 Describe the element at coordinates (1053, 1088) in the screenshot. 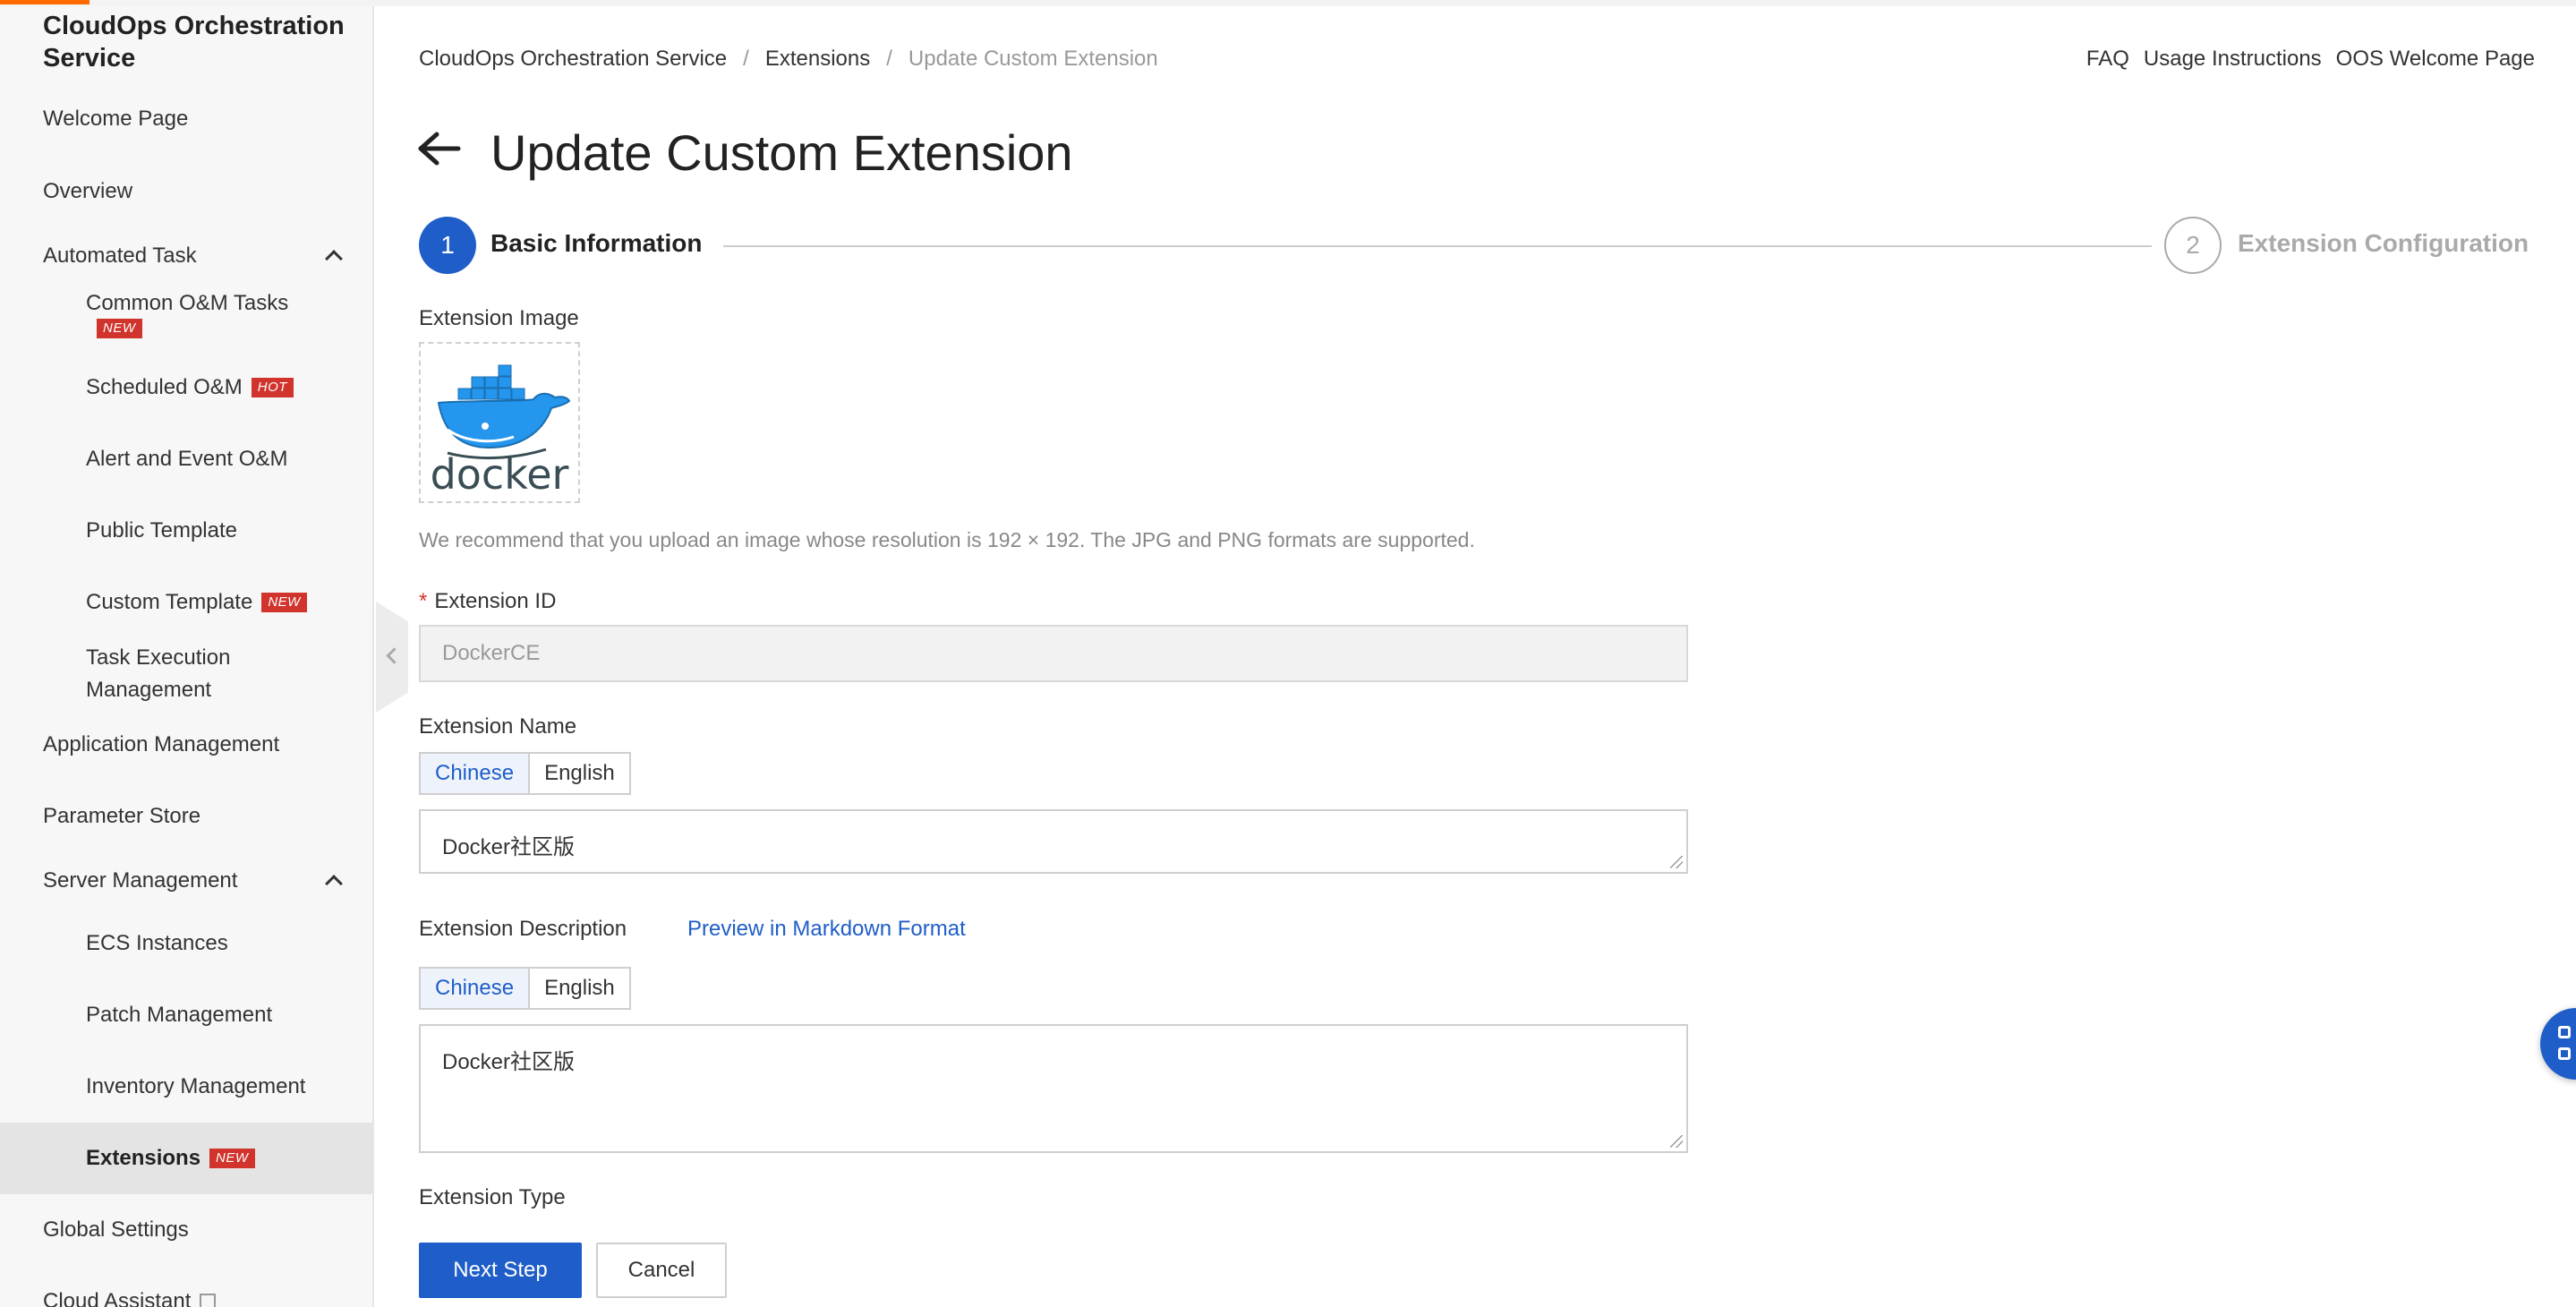

I see `extension-description-input: Docker社区版` at that location.